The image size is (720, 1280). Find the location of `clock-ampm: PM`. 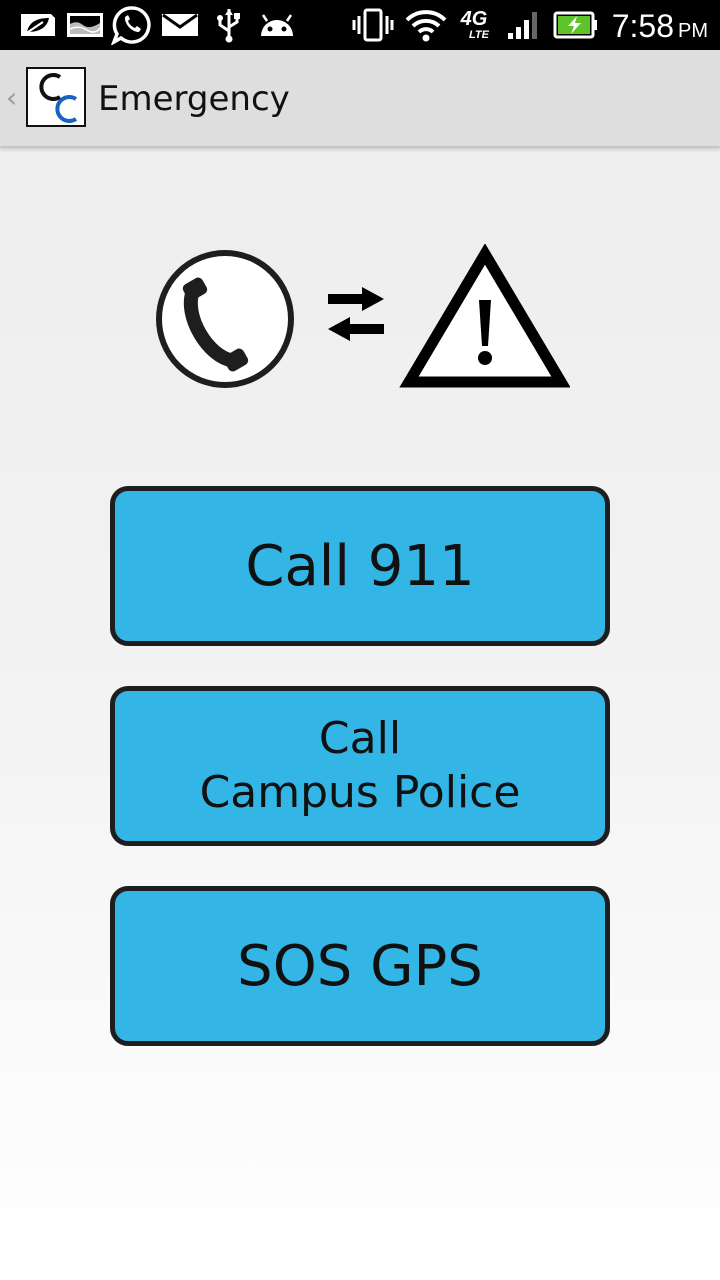

clock-ampm: PM is located at coordinates (693, 31).